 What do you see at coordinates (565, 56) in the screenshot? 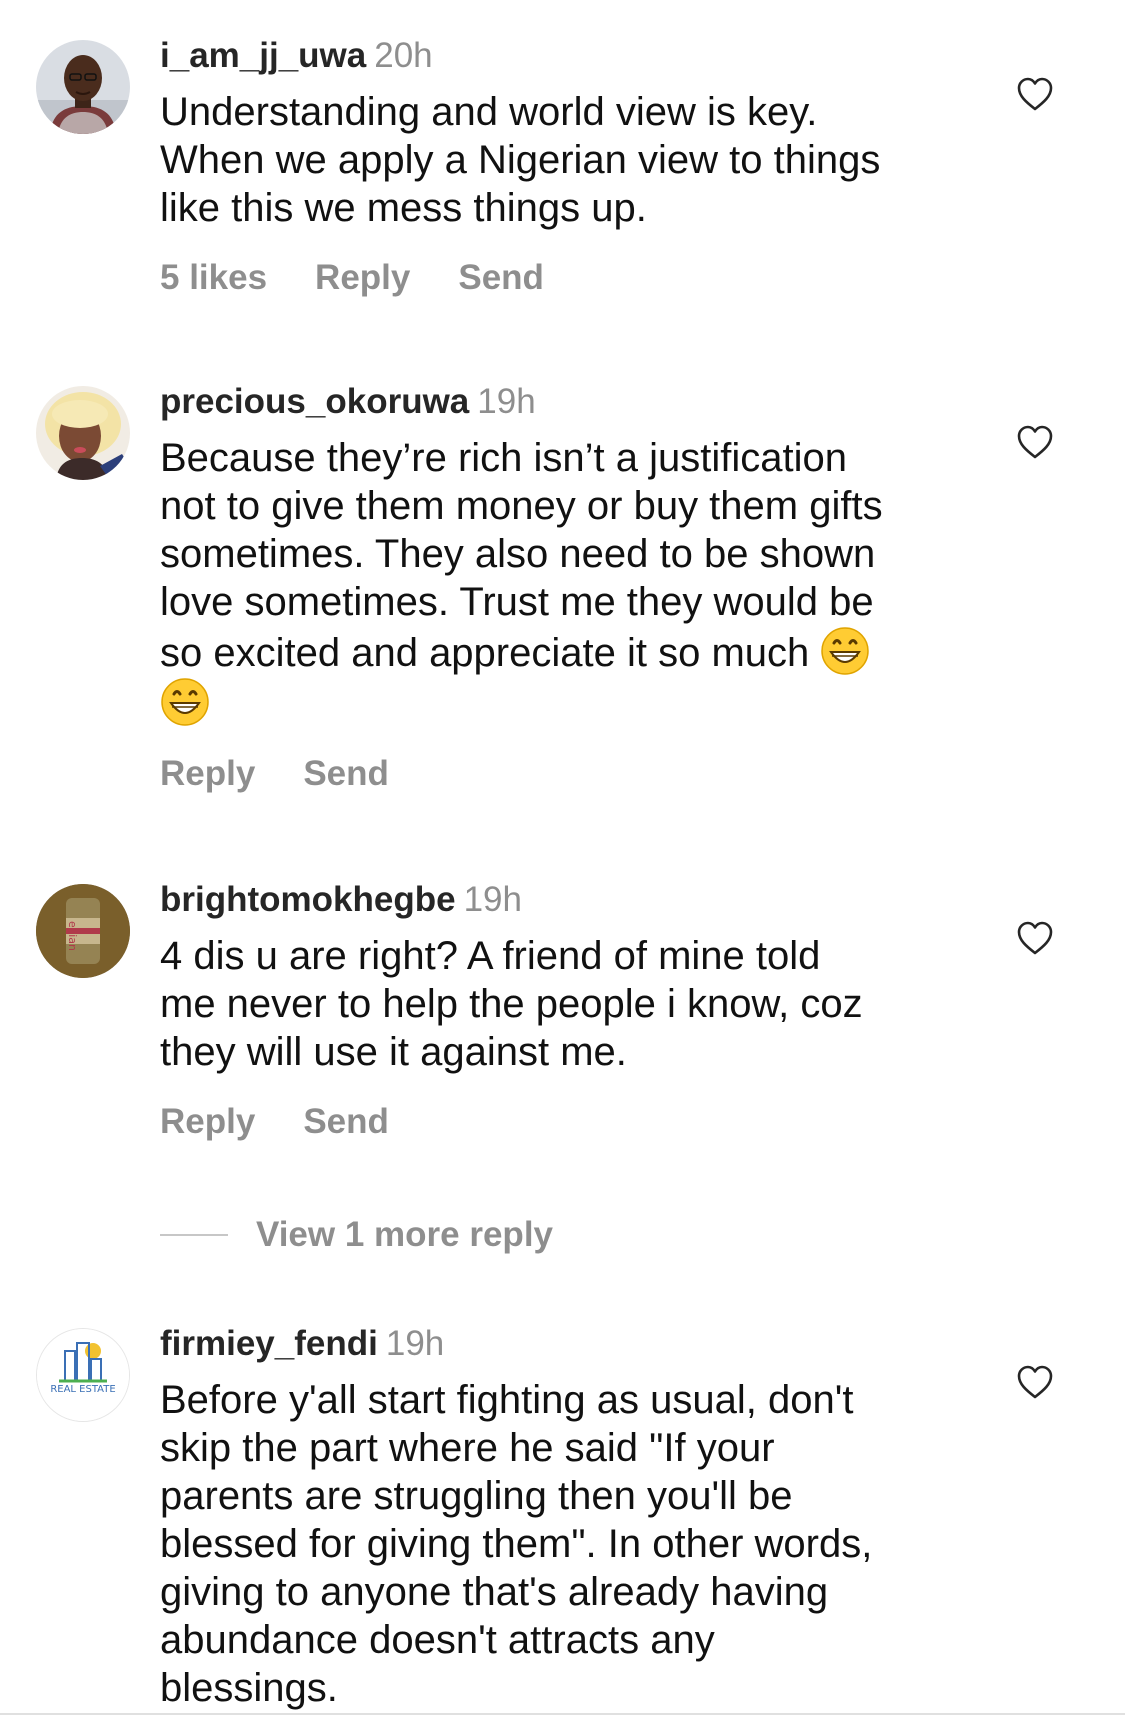
I see `comment-header: i_am_jj_uwa 20h` at bounding box center [565, 56].